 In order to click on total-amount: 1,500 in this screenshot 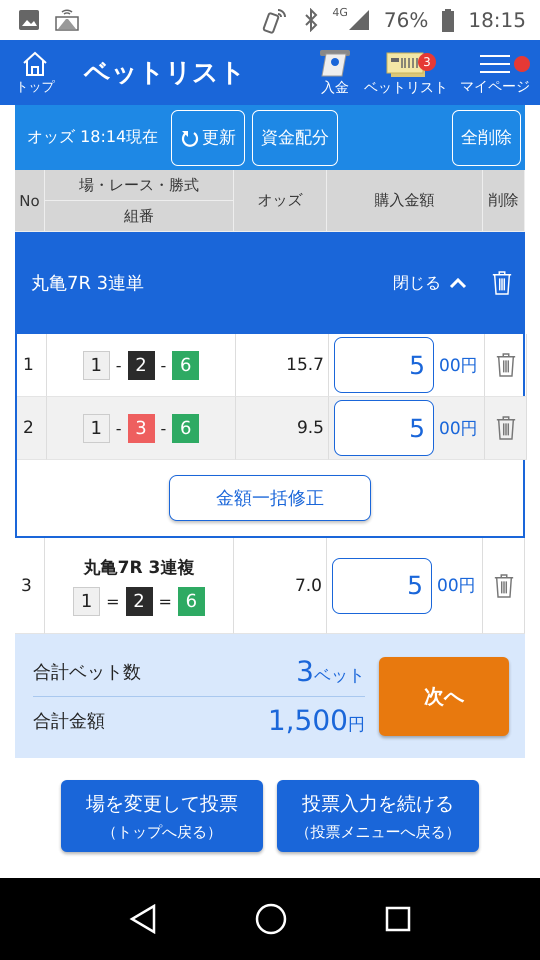, I will do `click(308, 720)`.